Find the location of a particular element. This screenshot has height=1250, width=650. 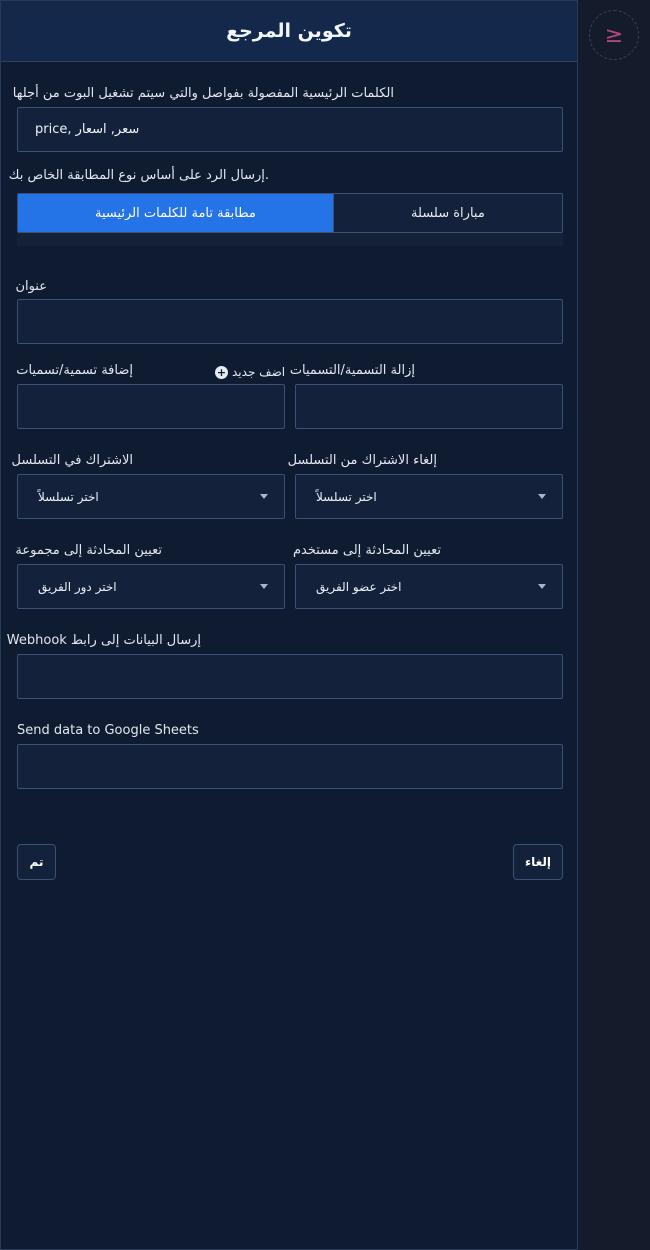

remove-labels-input is located at coordinates (429, 406).